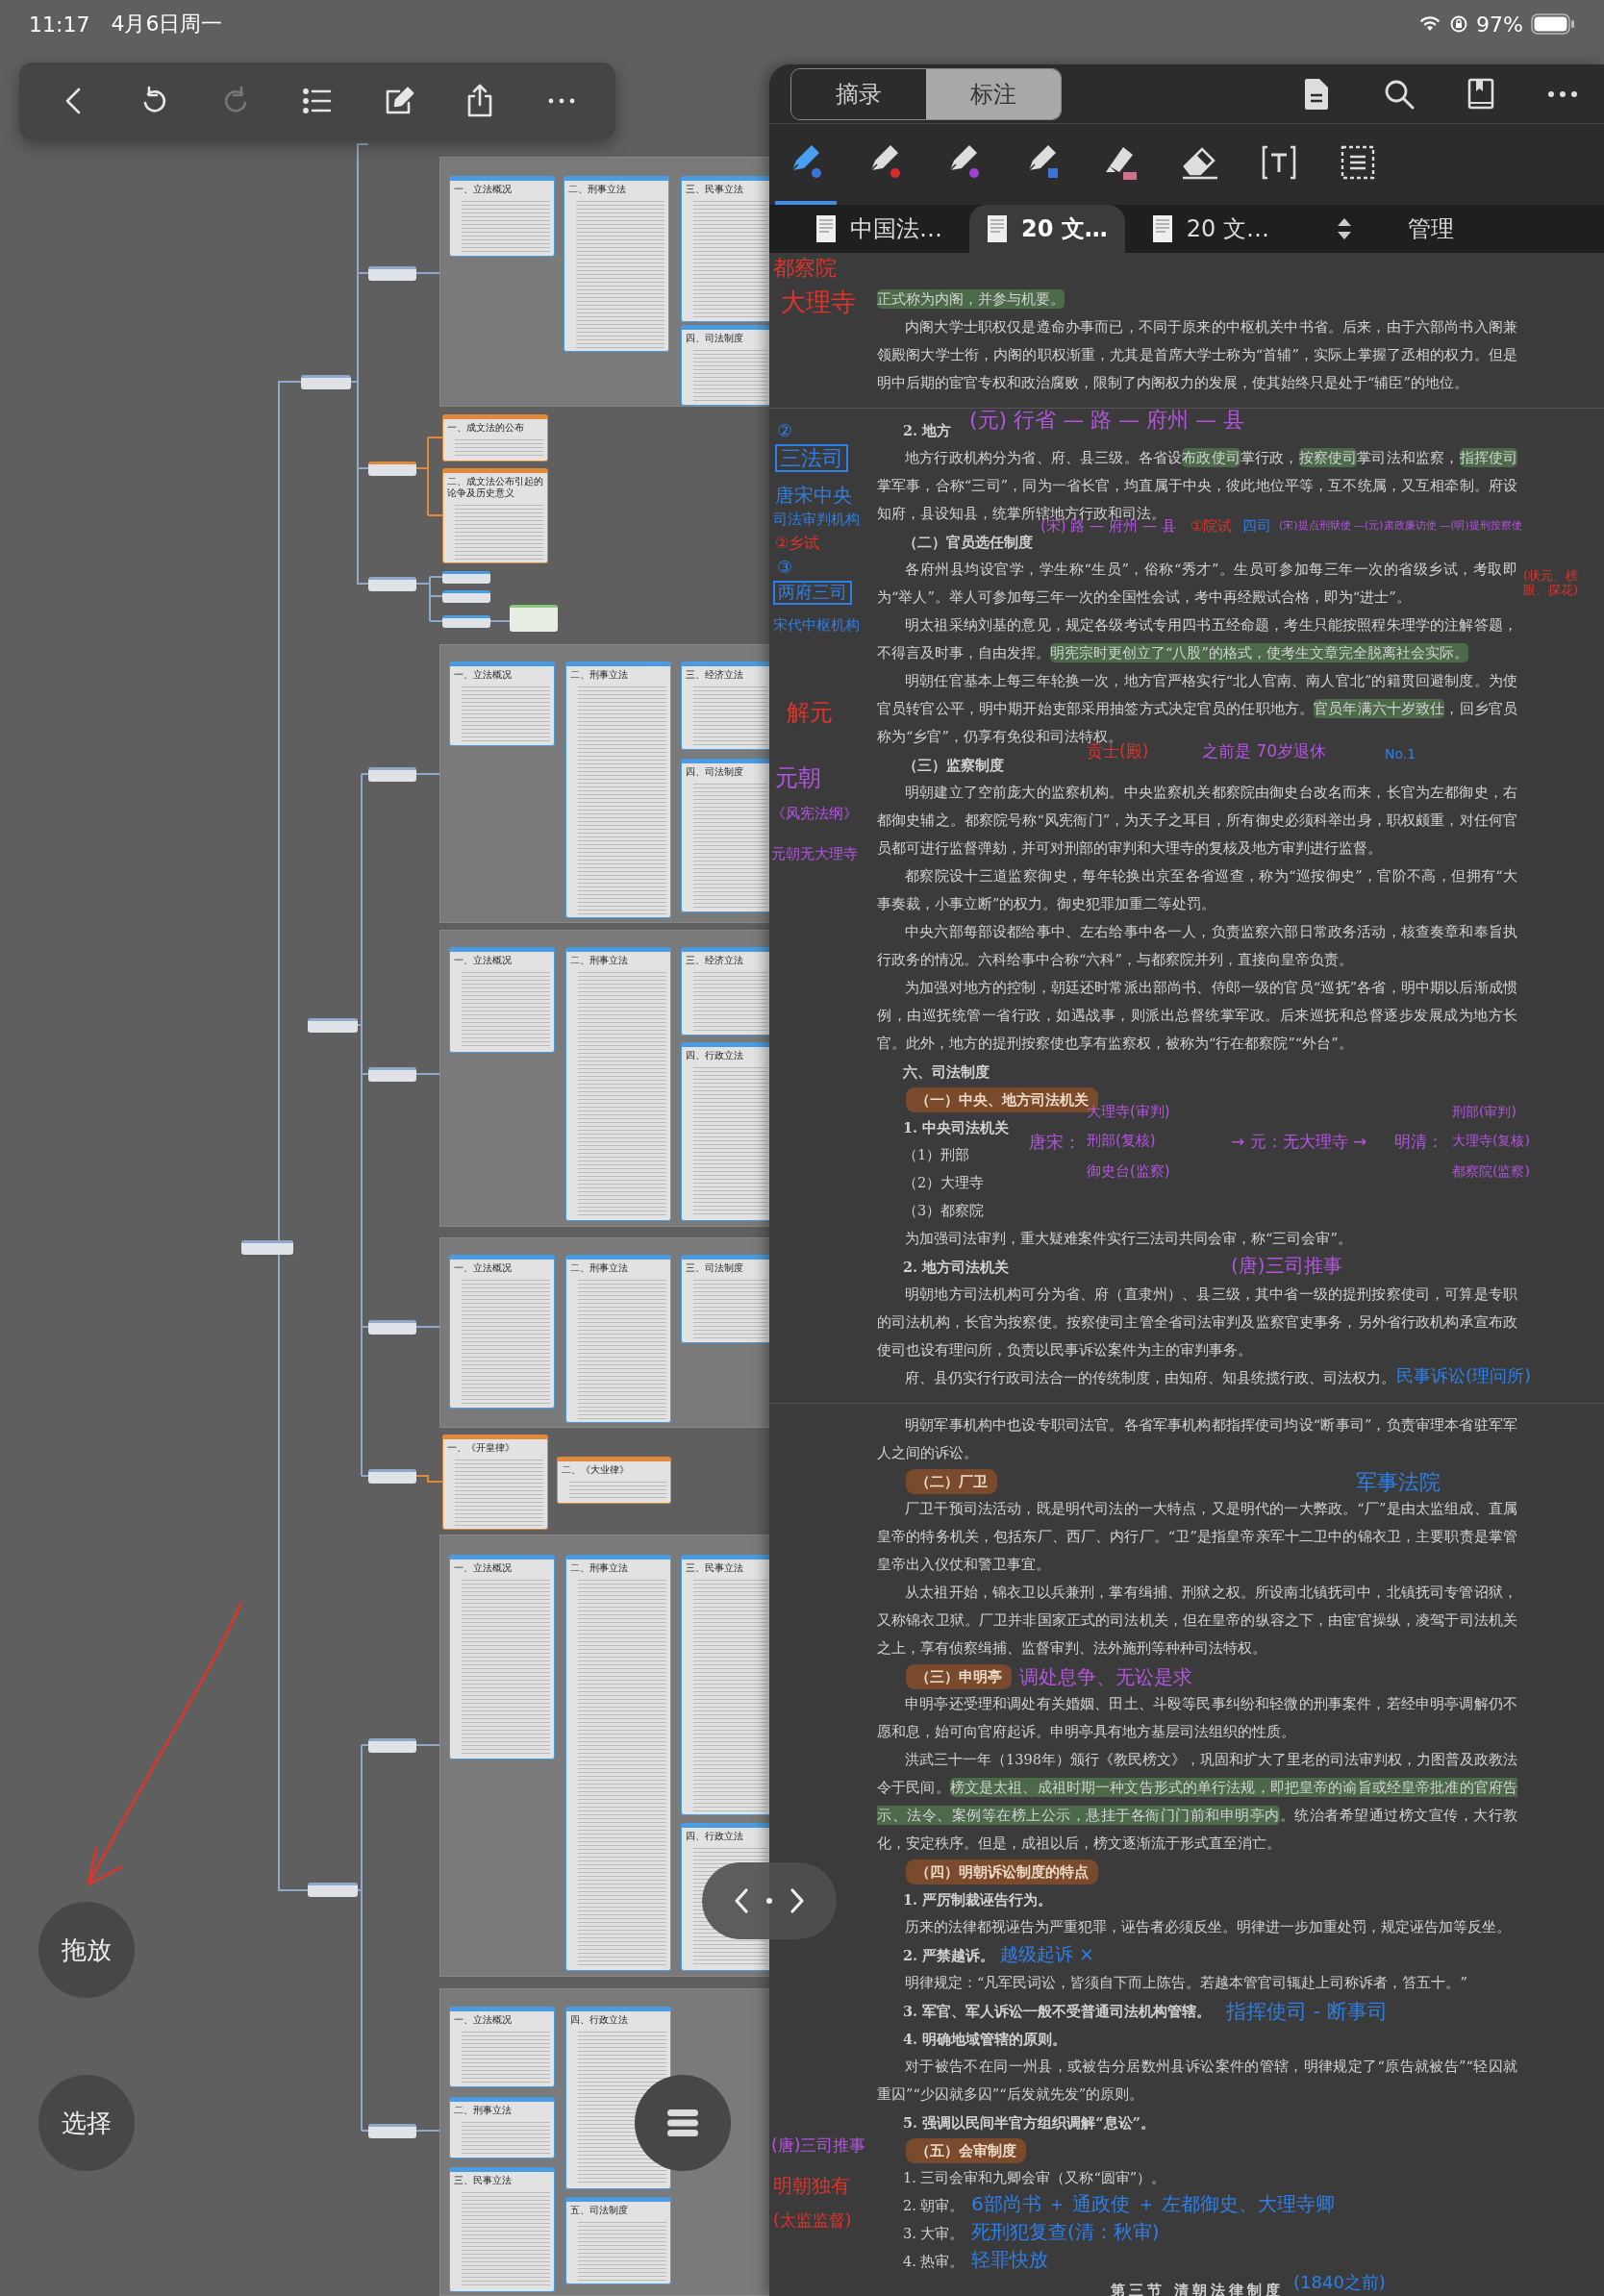 The width and height of the screenshot is (1604, 2296). I want to click on handwritten-note: 明朝独有, so click(811, 2186).